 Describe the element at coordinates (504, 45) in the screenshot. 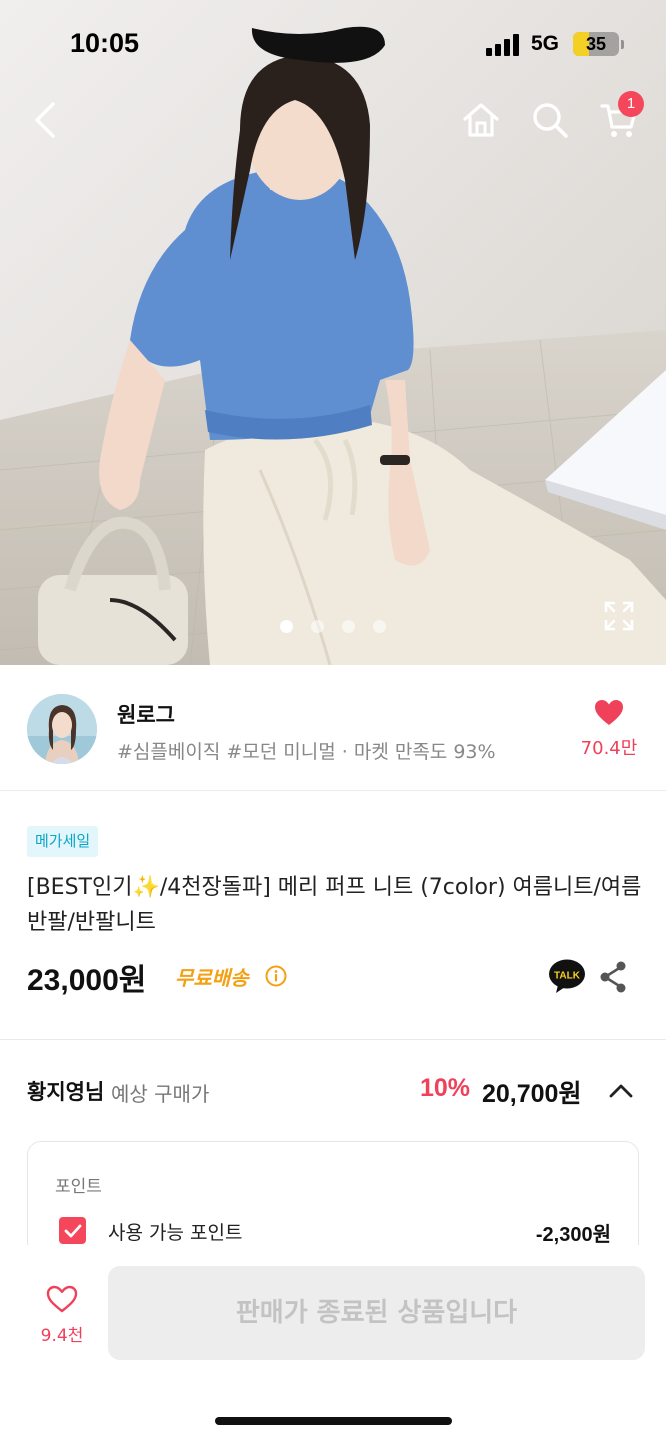

I see `signal-icon` at that location.